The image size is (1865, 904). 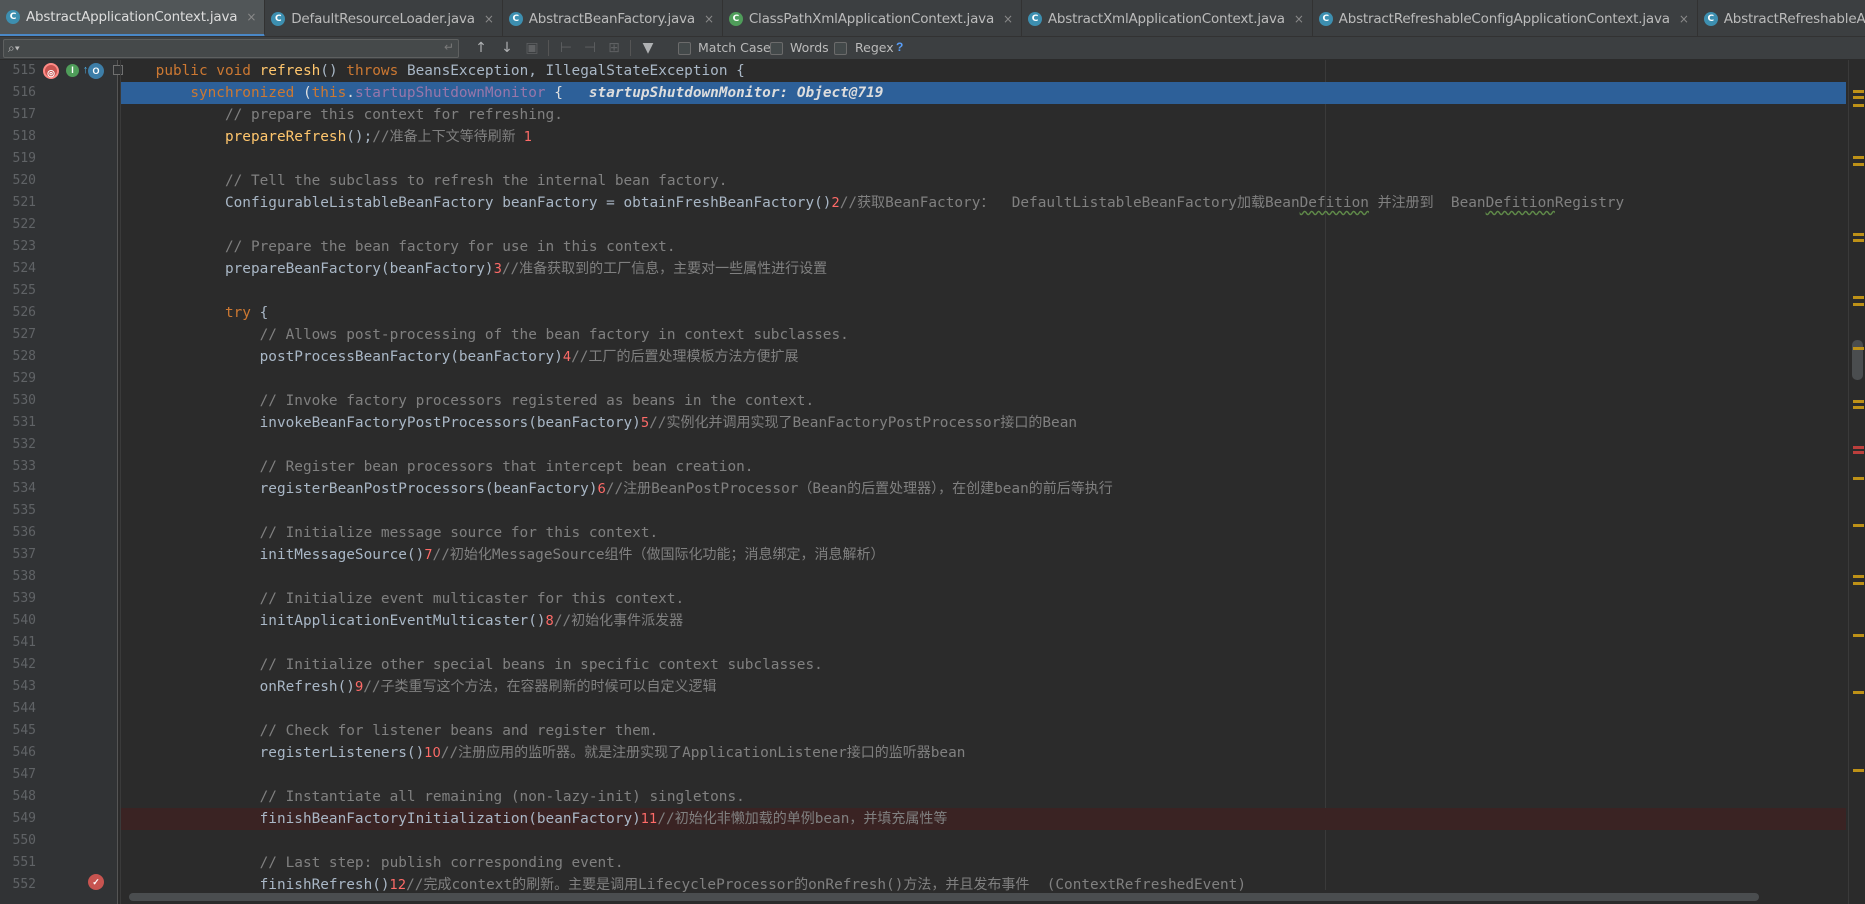 I want to click on find-in-path-icon: ▣, so click(x=532, y=48).